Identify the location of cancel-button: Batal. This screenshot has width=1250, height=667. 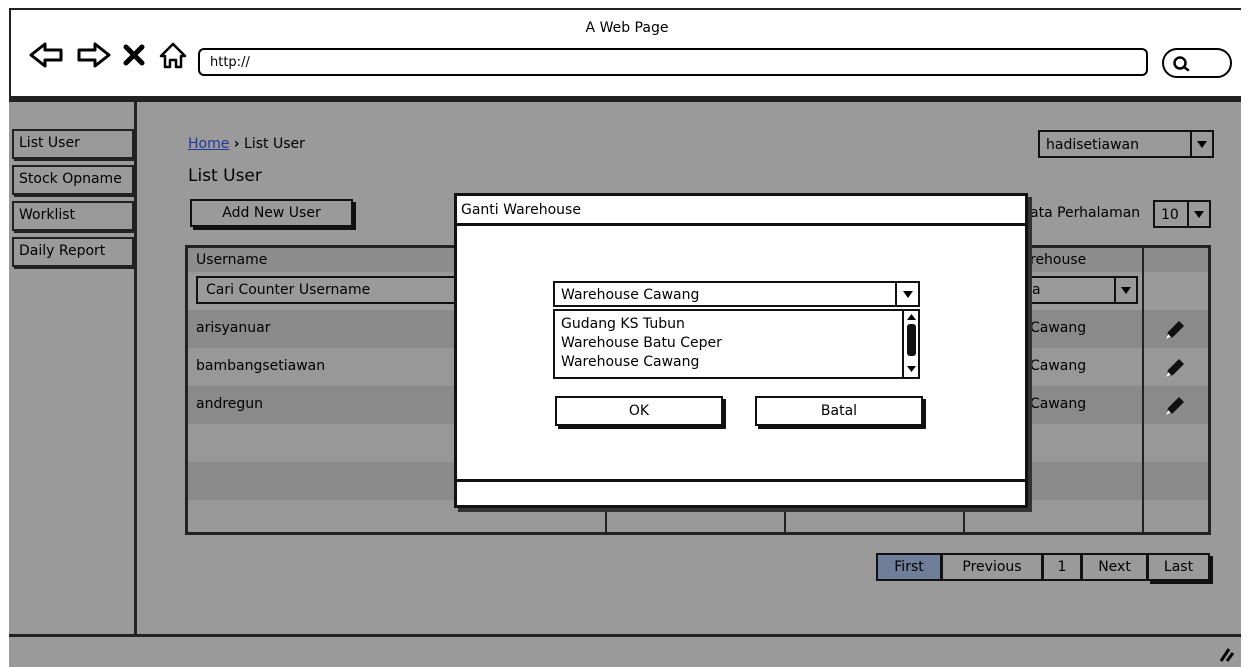
(839, 411).